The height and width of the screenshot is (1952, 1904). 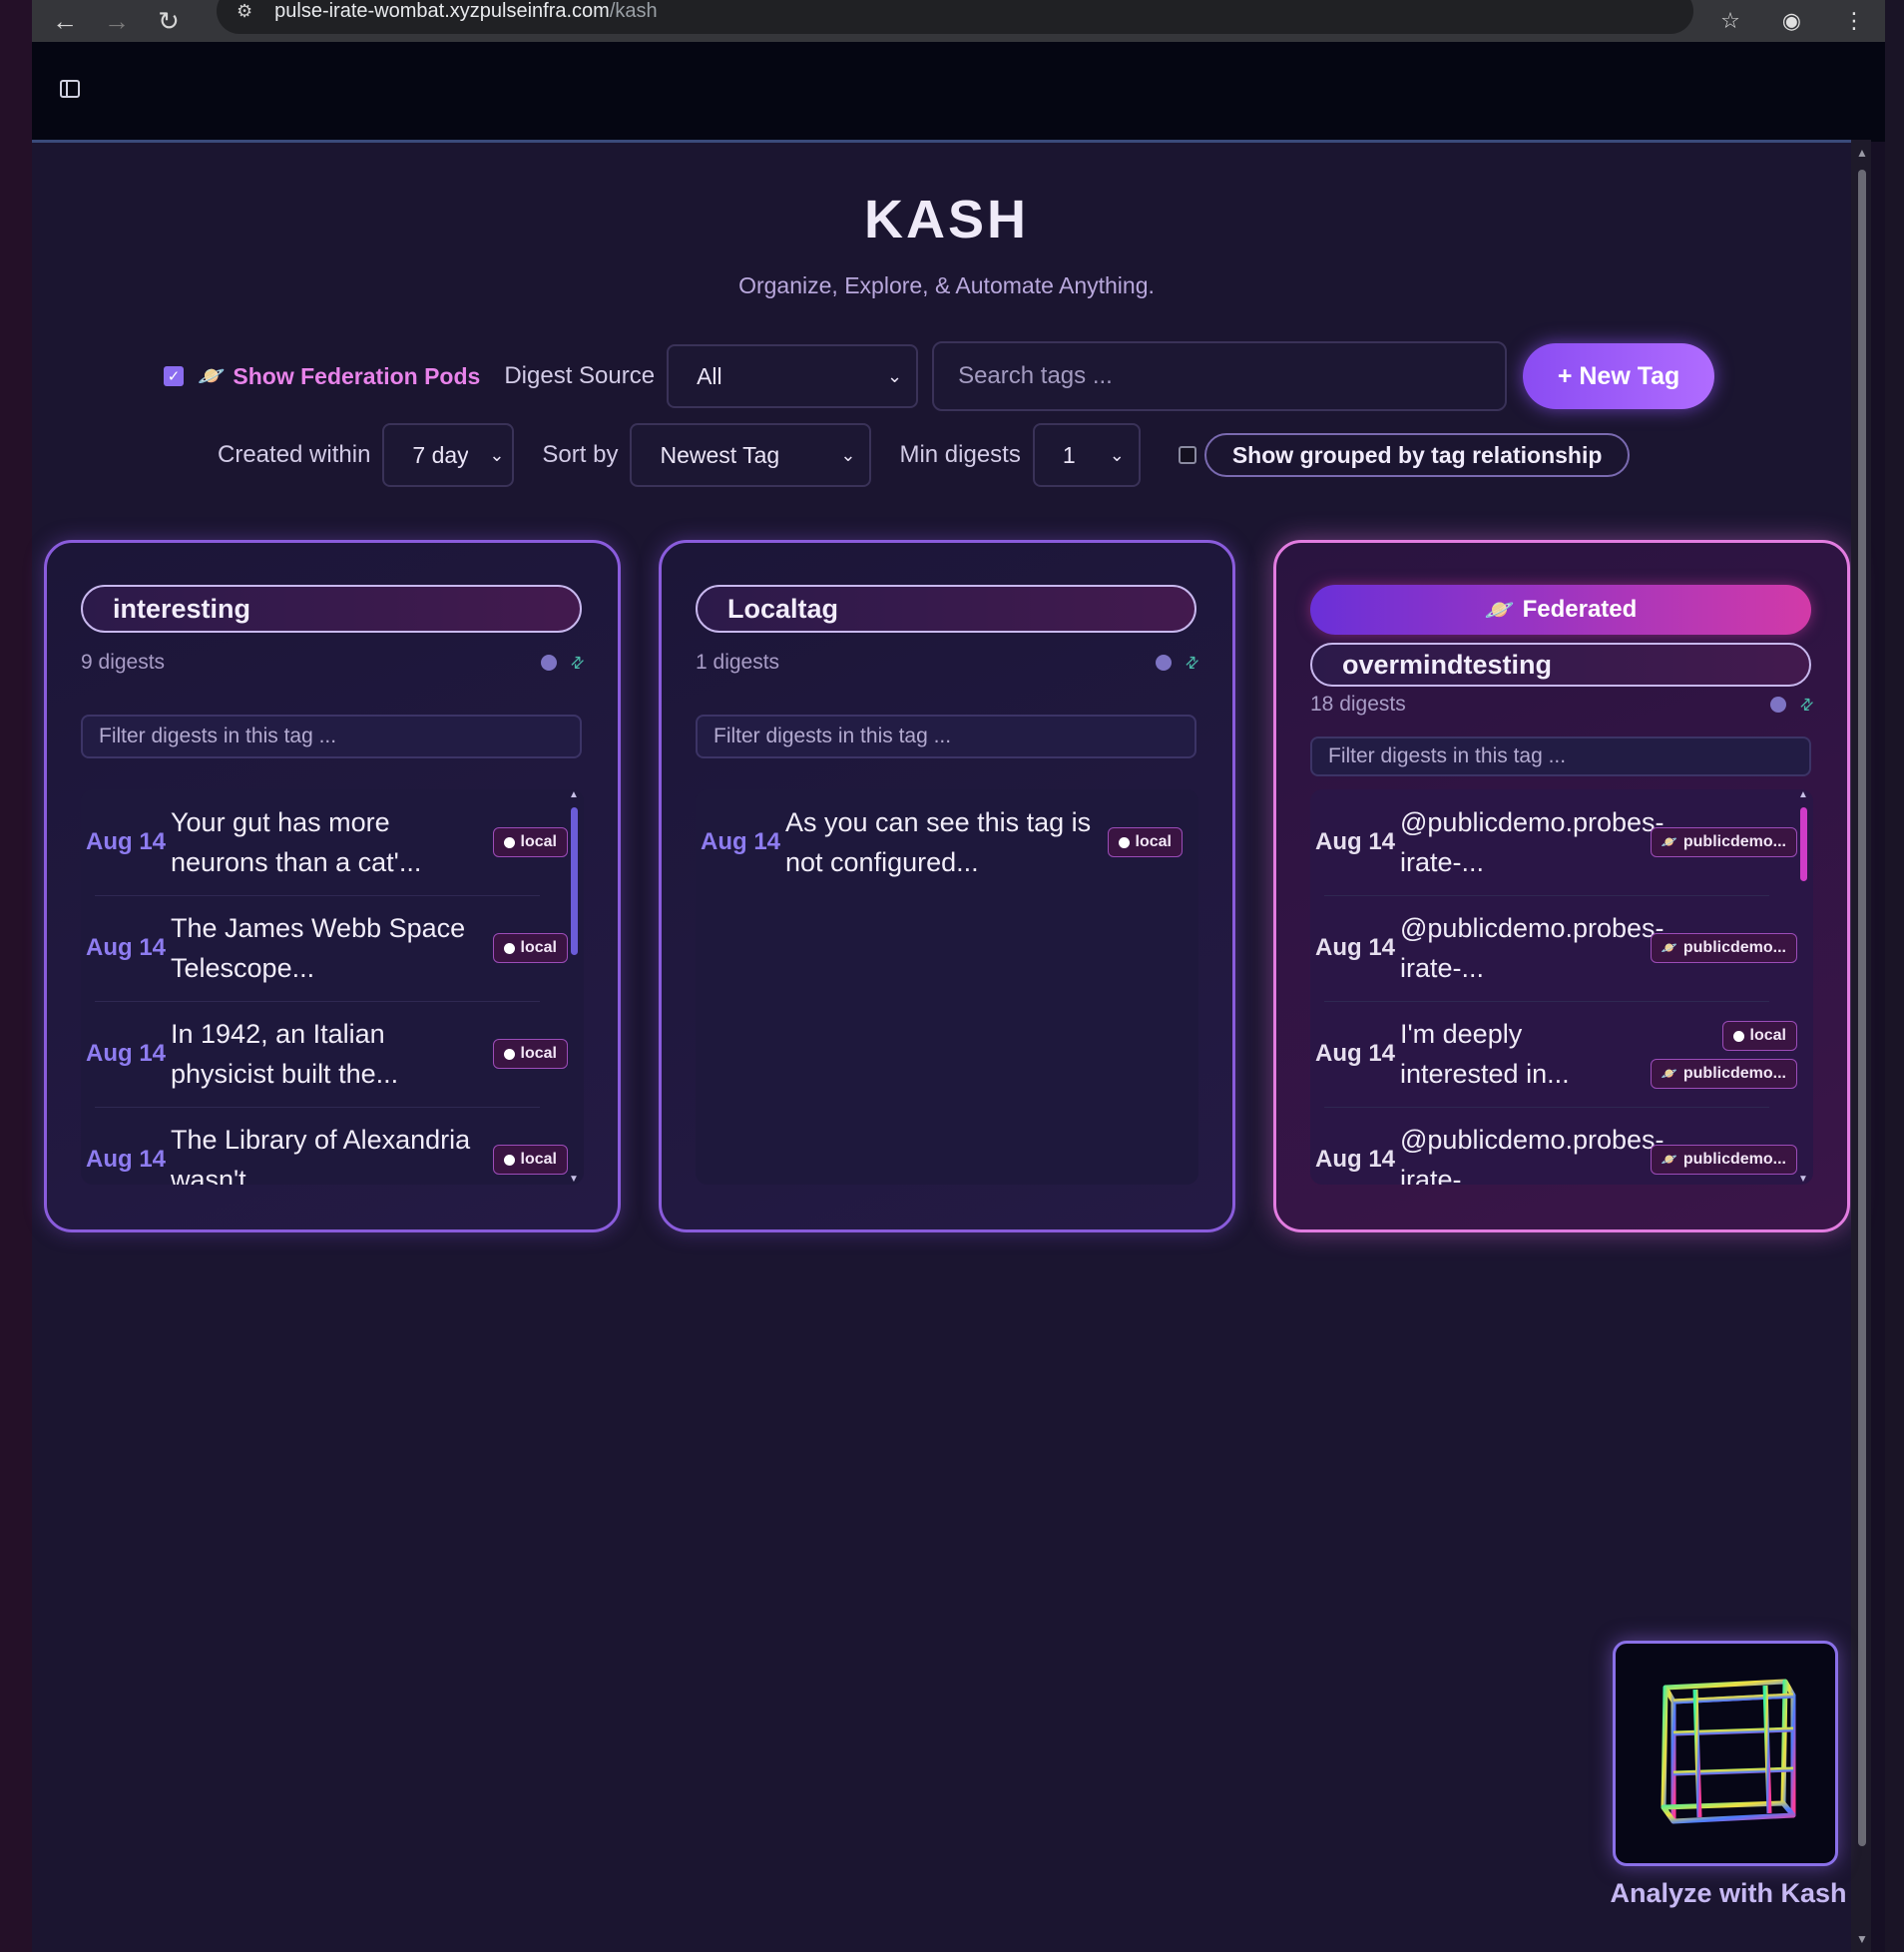 I want to click on tag-name-pill: Localtag, so click(x=946, y=609).